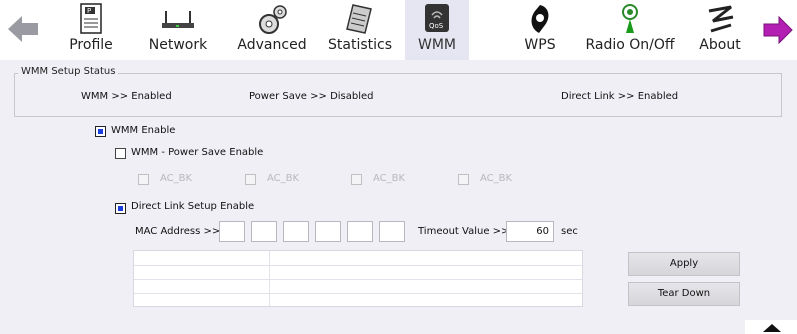  Describe the element at coordinates (91, 18) in the screenshot. I see `profile-icon: P` at that location.